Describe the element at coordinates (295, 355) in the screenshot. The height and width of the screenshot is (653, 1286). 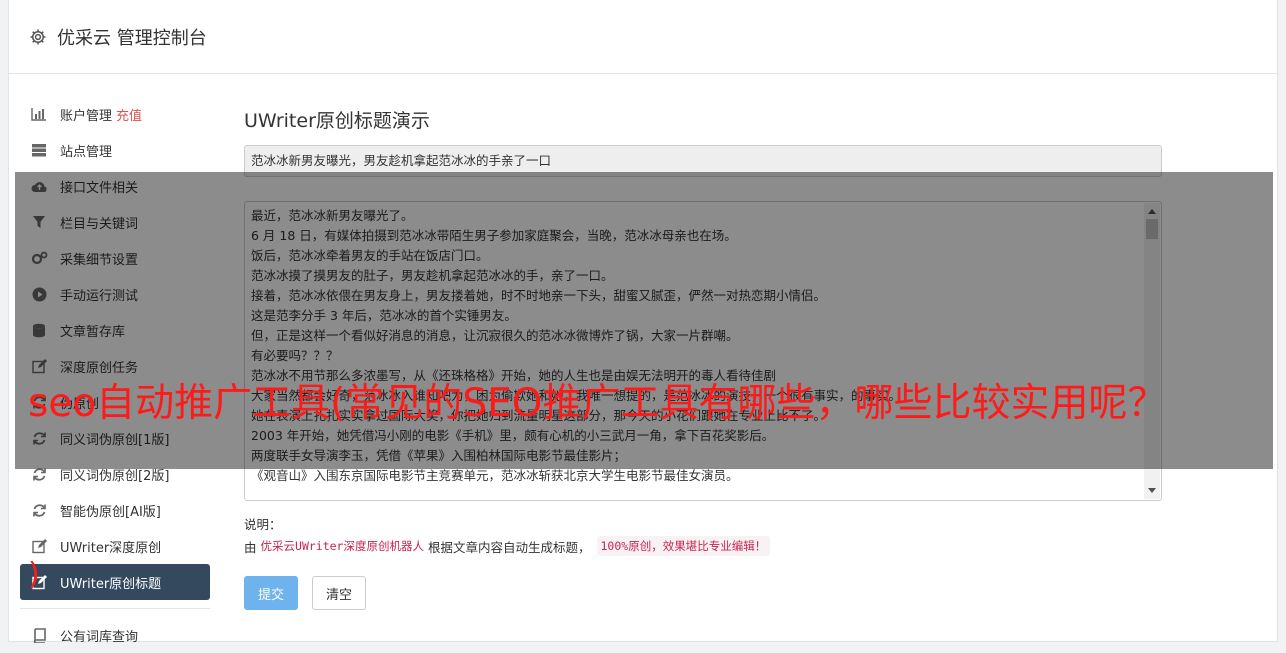
I see `article-line: 有必要吗？？？` at that location.